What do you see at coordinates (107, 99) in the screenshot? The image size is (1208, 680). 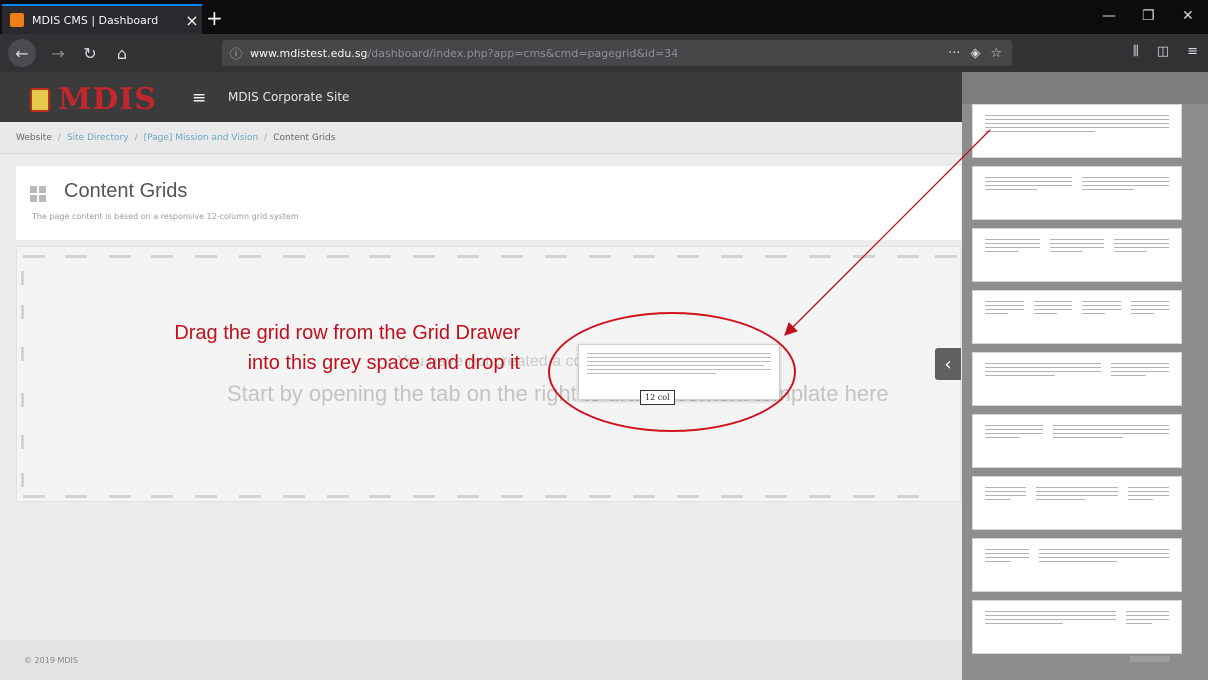 I see `logo-text: MDIS` at bounding box center [107, 99].